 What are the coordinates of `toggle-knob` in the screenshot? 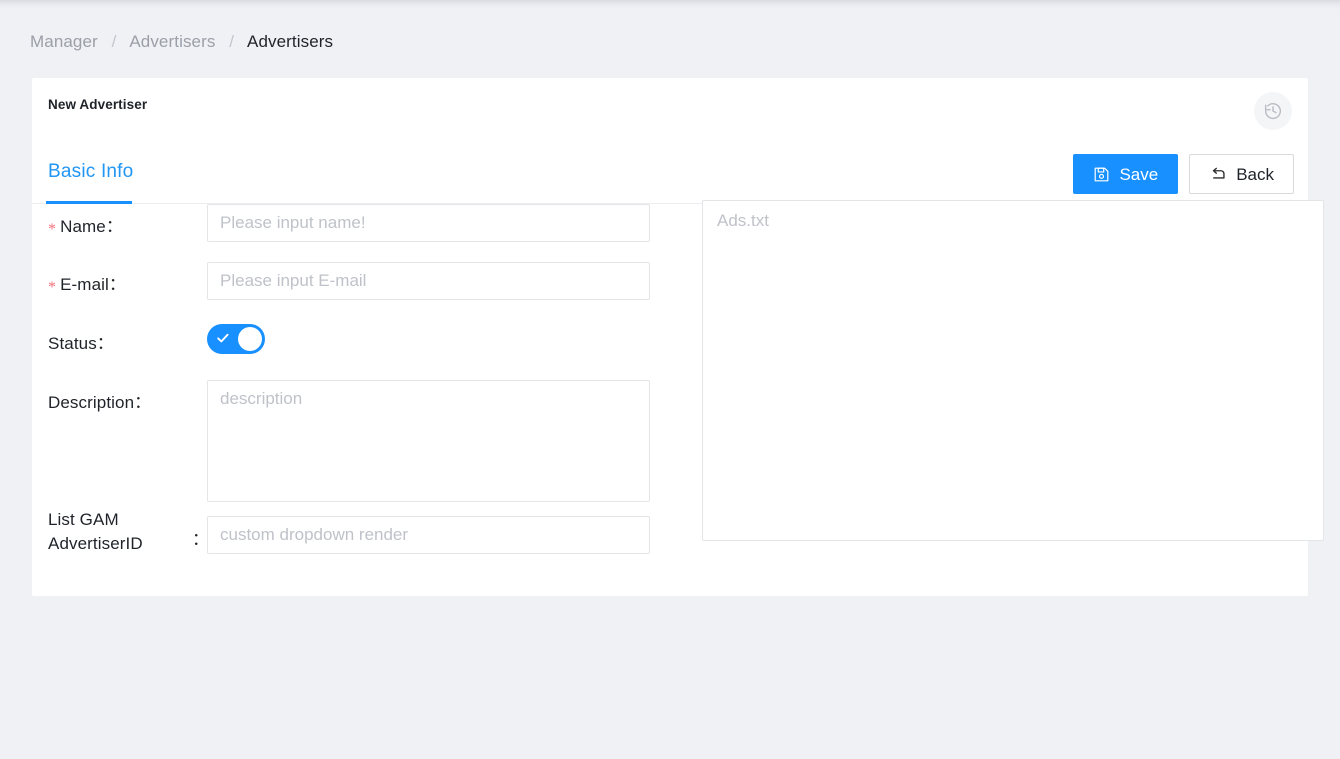 It's located at (250, 339).